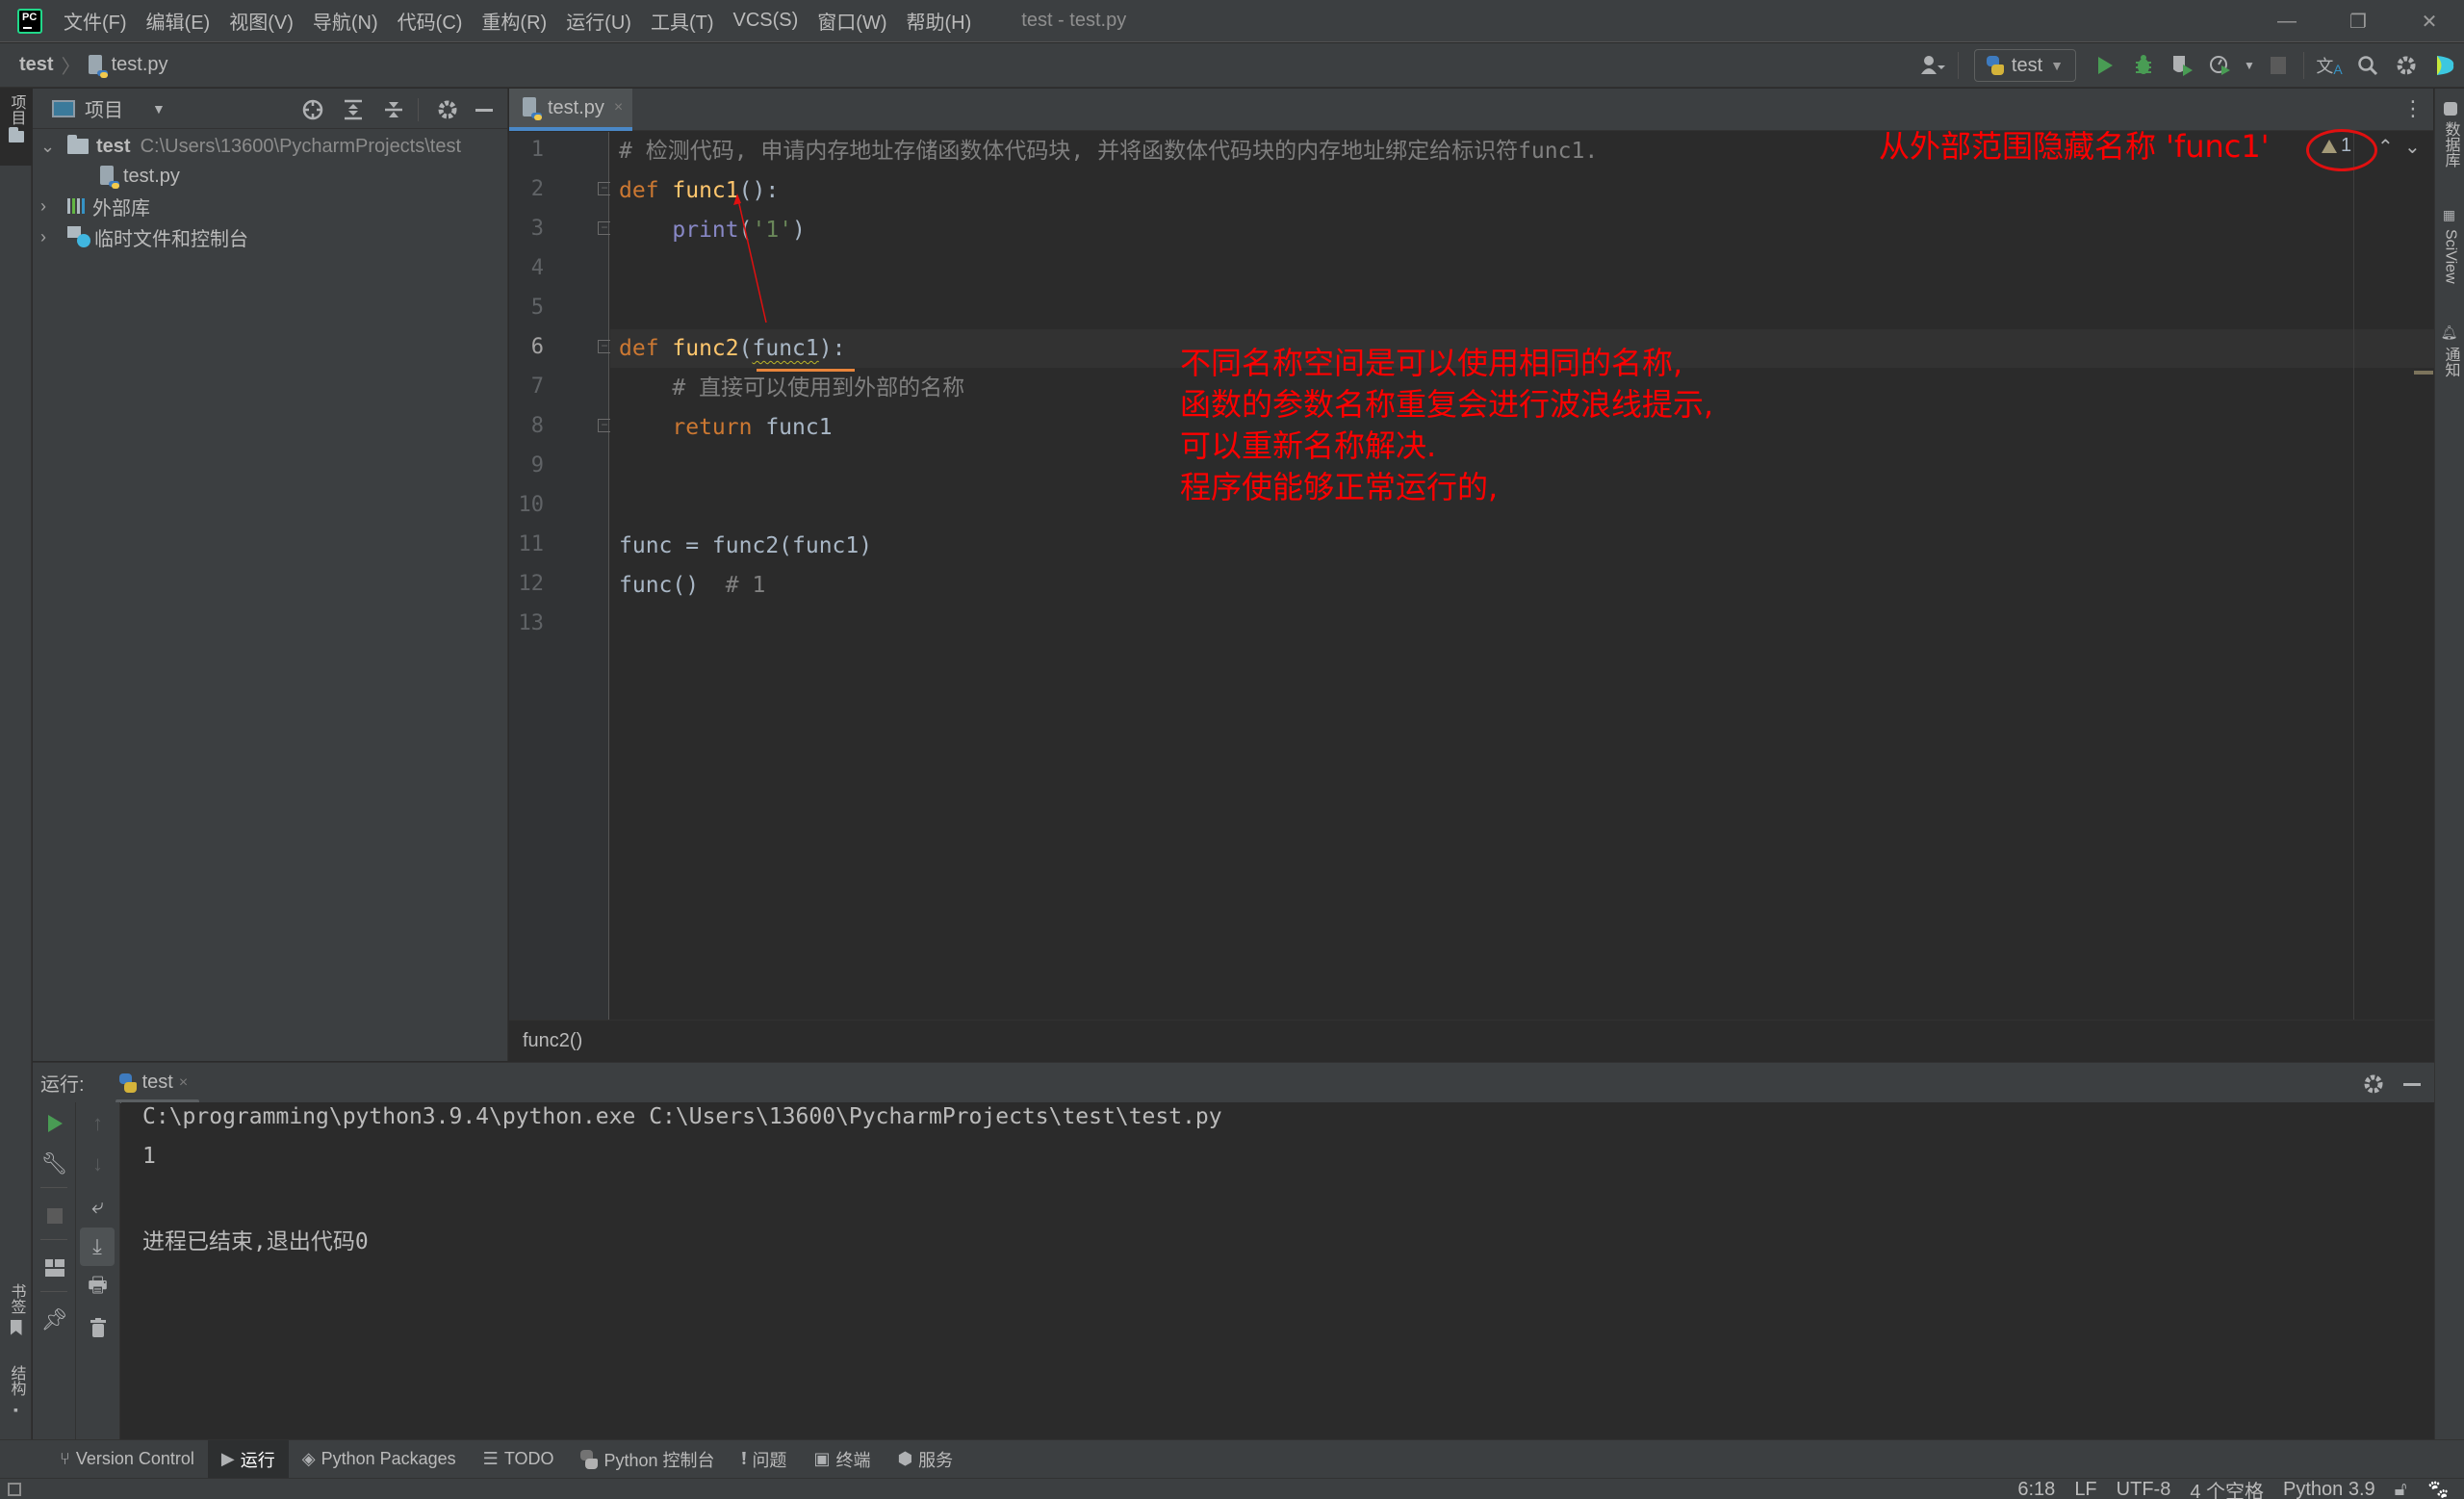 The width and height of the screenshot is (2464, 1499). Describe the element at coordinates (765, 1459) in the screenshot. I see `tool-problems: ❗︎ 问题` at that location.